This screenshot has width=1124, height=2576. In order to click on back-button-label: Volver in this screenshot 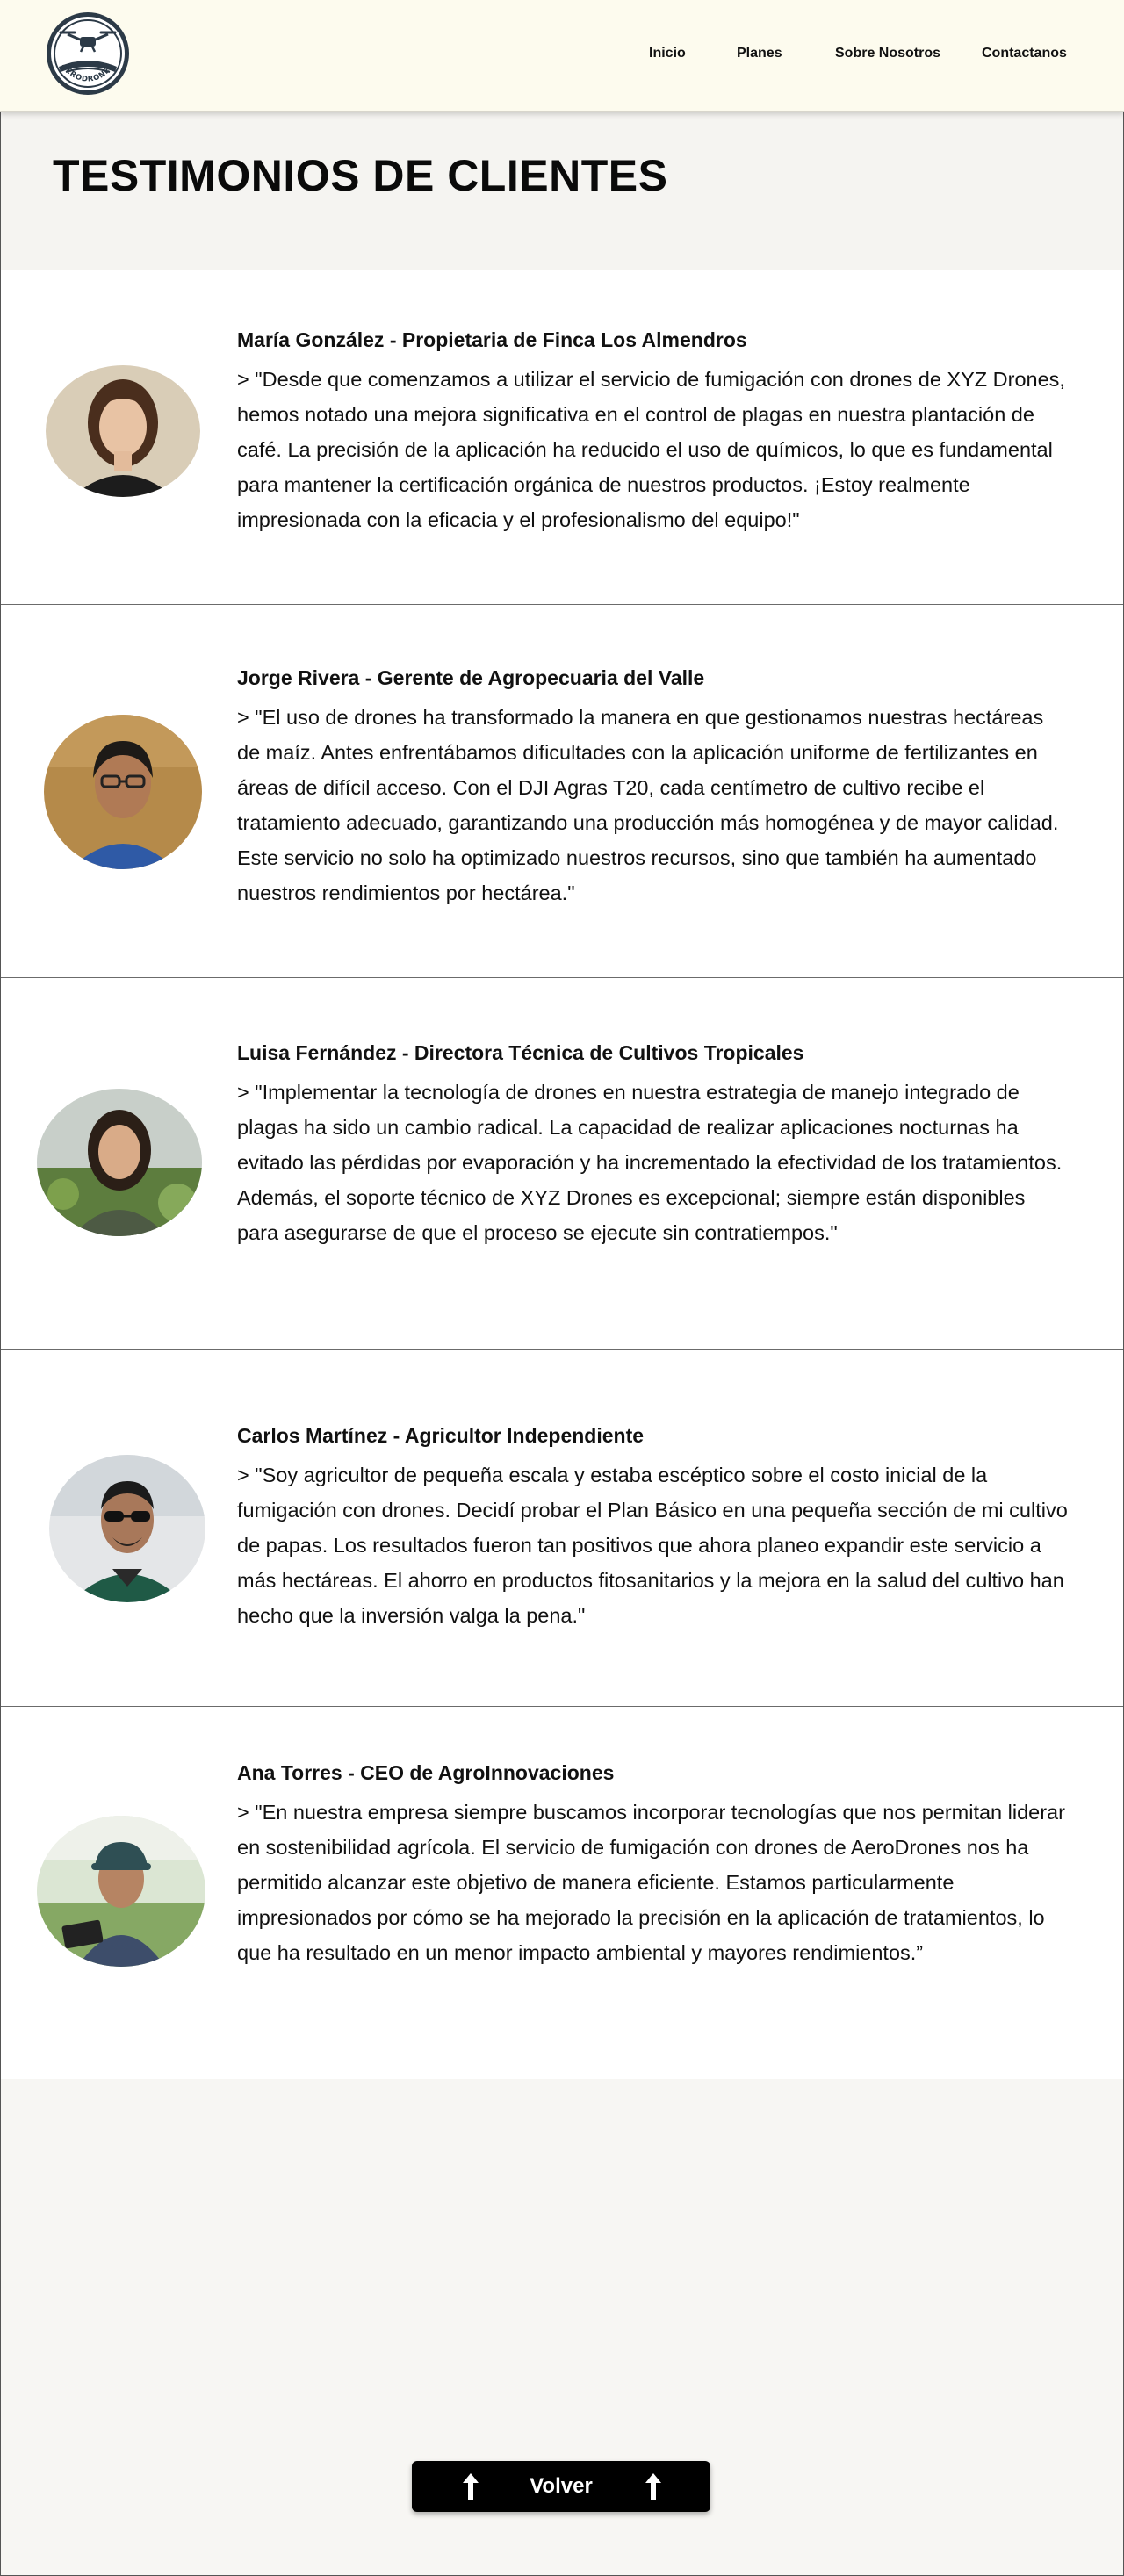, I will do `click(561, 2486)`.